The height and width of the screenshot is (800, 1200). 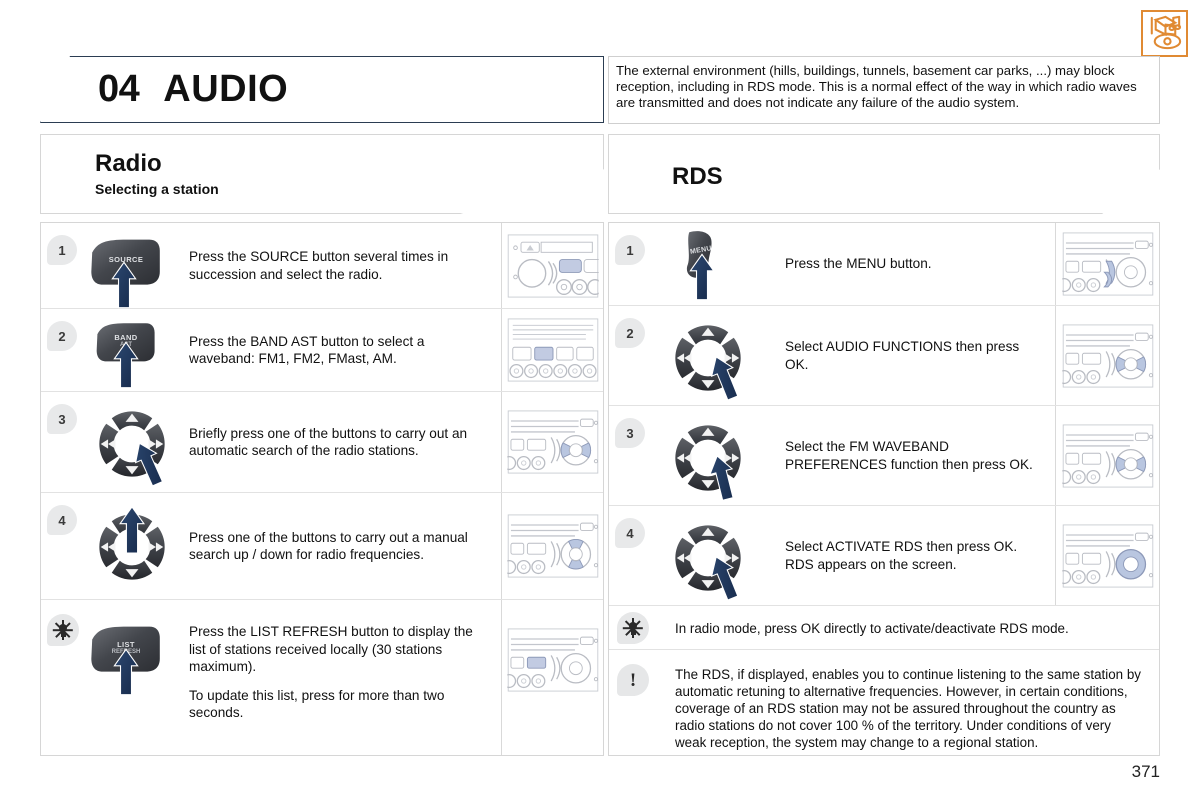 I want to click on head-unit-navpad-ud-image, so click(x=553, y=546).